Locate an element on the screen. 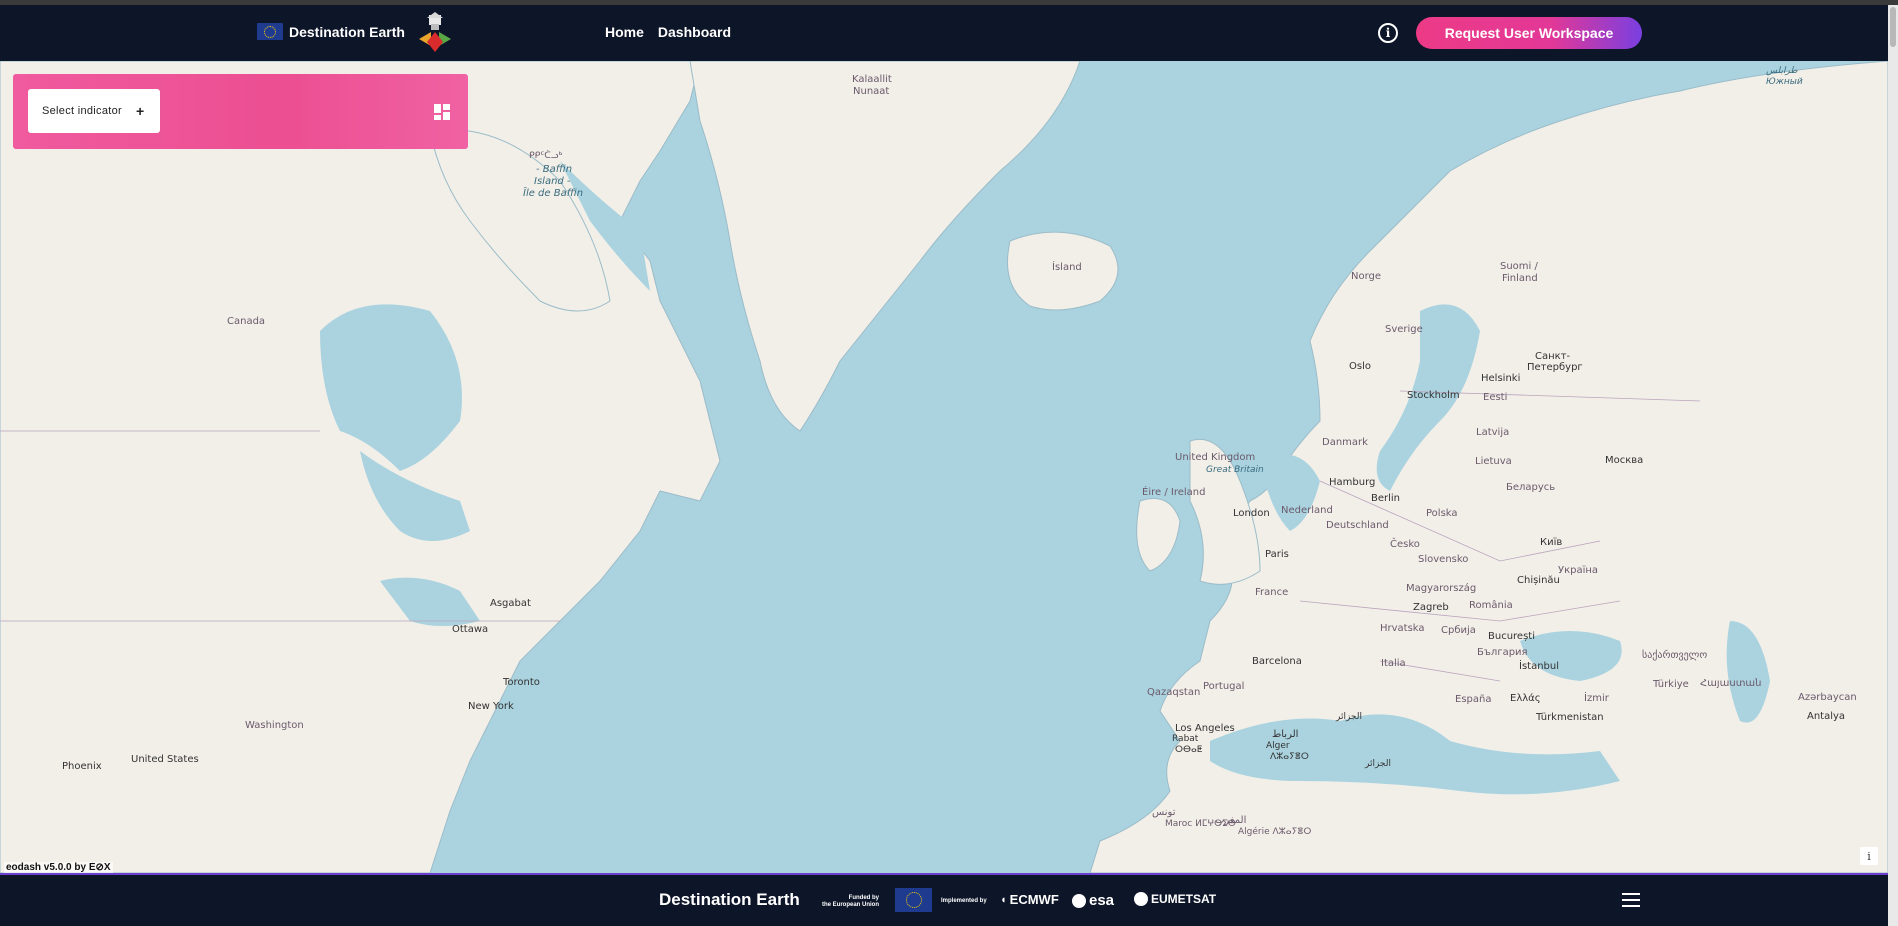 This screenshot has height=926, width=1898. map-label-new-york: Toronto is located at coordinates (521, 682).